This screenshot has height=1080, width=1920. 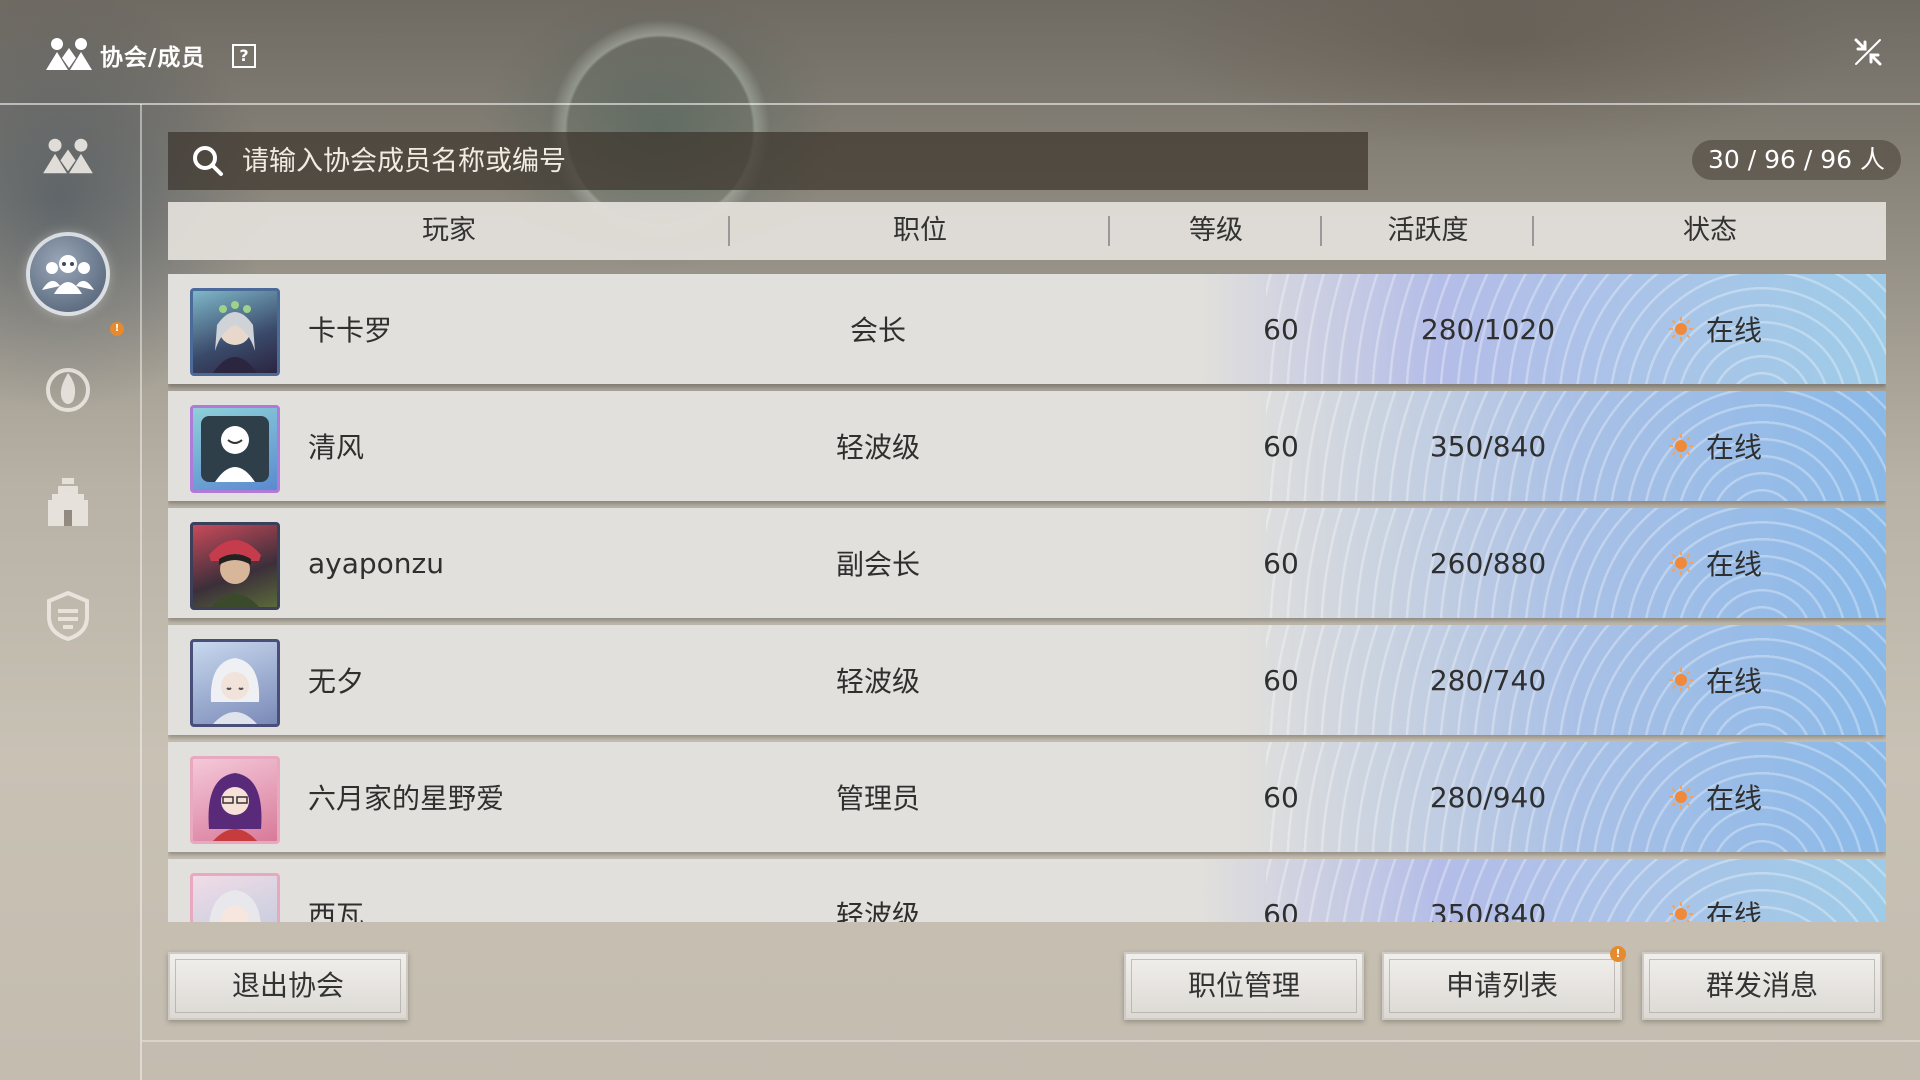 I want to click on shield-icon, so click(x=68, y=616).